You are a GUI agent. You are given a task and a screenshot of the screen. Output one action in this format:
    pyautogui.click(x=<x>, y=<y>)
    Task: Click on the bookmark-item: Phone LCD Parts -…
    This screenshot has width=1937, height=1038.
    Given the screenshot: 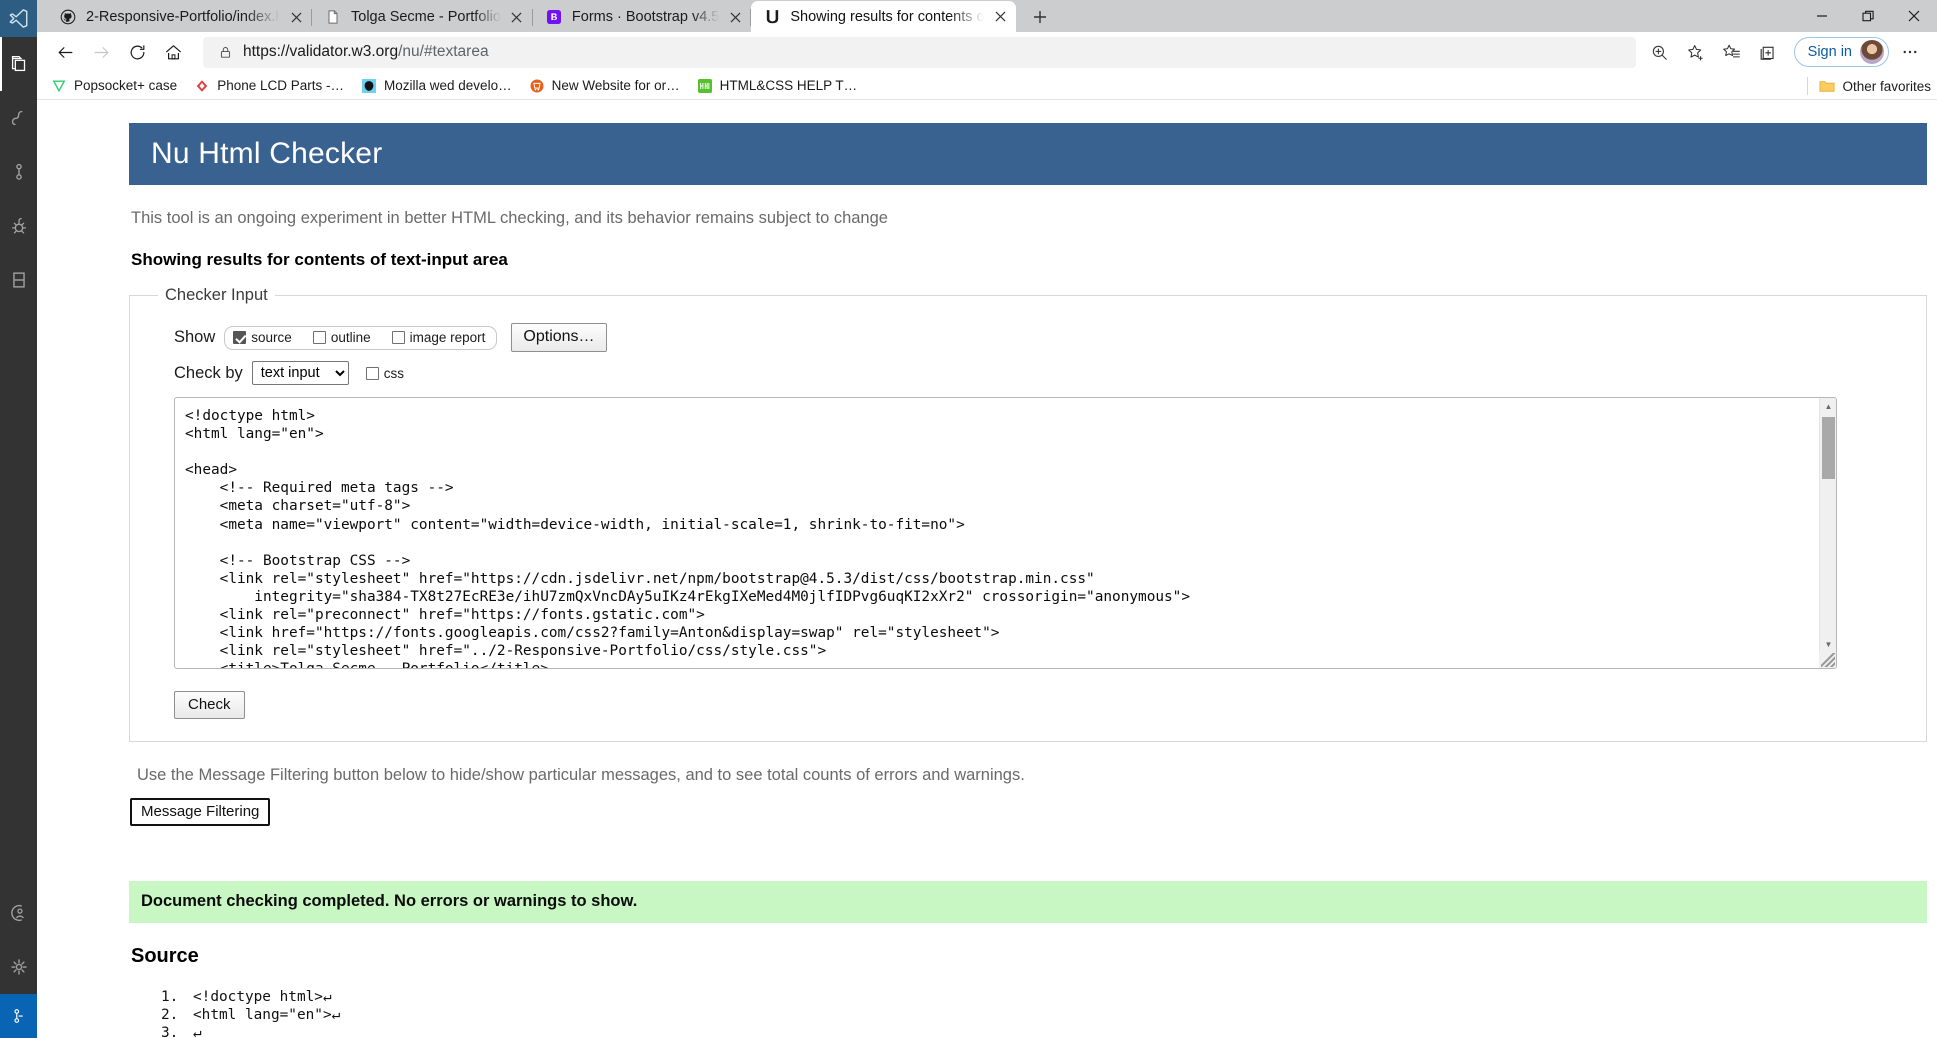 What is the action you would take?
    pyautogui.click(x=271, y=86)
    